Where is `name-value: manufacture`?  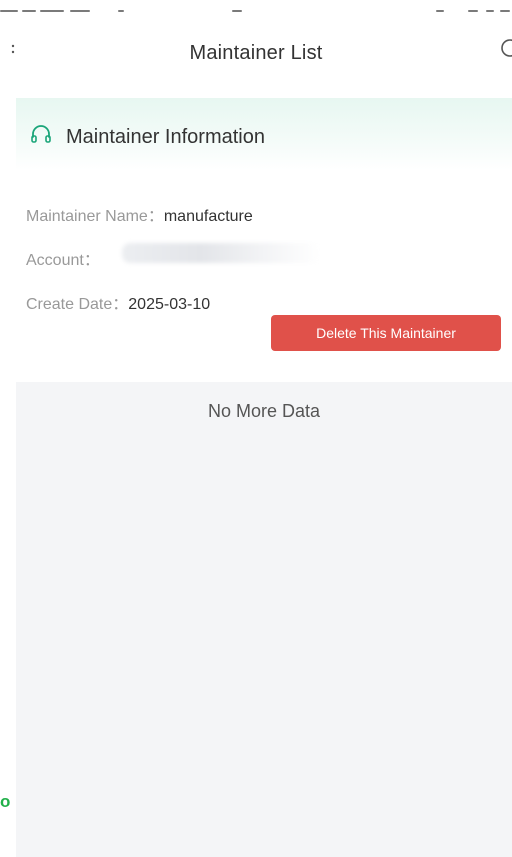 name-value: manufacture is located at coordinates (208, 216).